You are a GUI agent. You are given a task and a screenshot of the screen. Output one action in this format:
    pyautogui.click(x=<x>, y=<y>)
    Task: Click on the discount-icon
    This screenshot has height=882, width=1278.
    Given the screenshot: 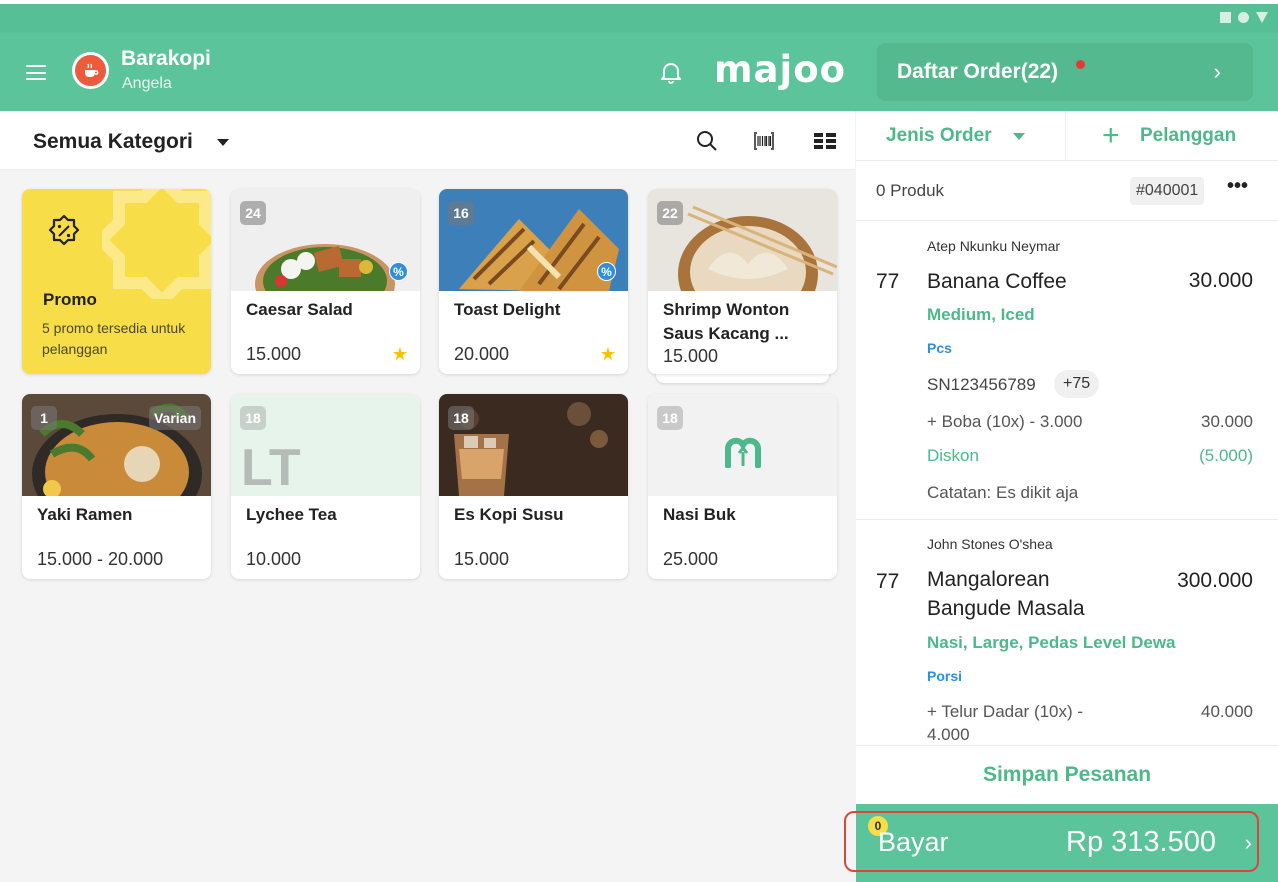 What is the action you would take?
    pyautogui.click(x=64, y=230)
    